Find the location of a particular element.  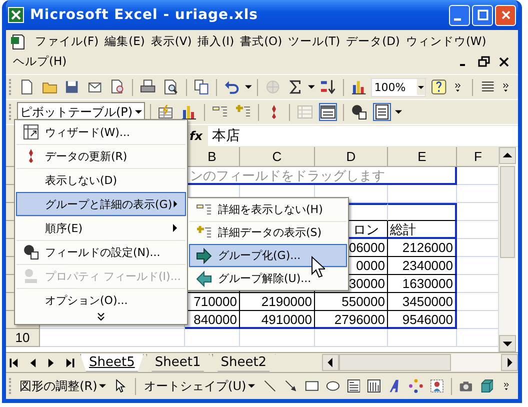

table-cell: 1630000 is located at coordinates (422, 284).